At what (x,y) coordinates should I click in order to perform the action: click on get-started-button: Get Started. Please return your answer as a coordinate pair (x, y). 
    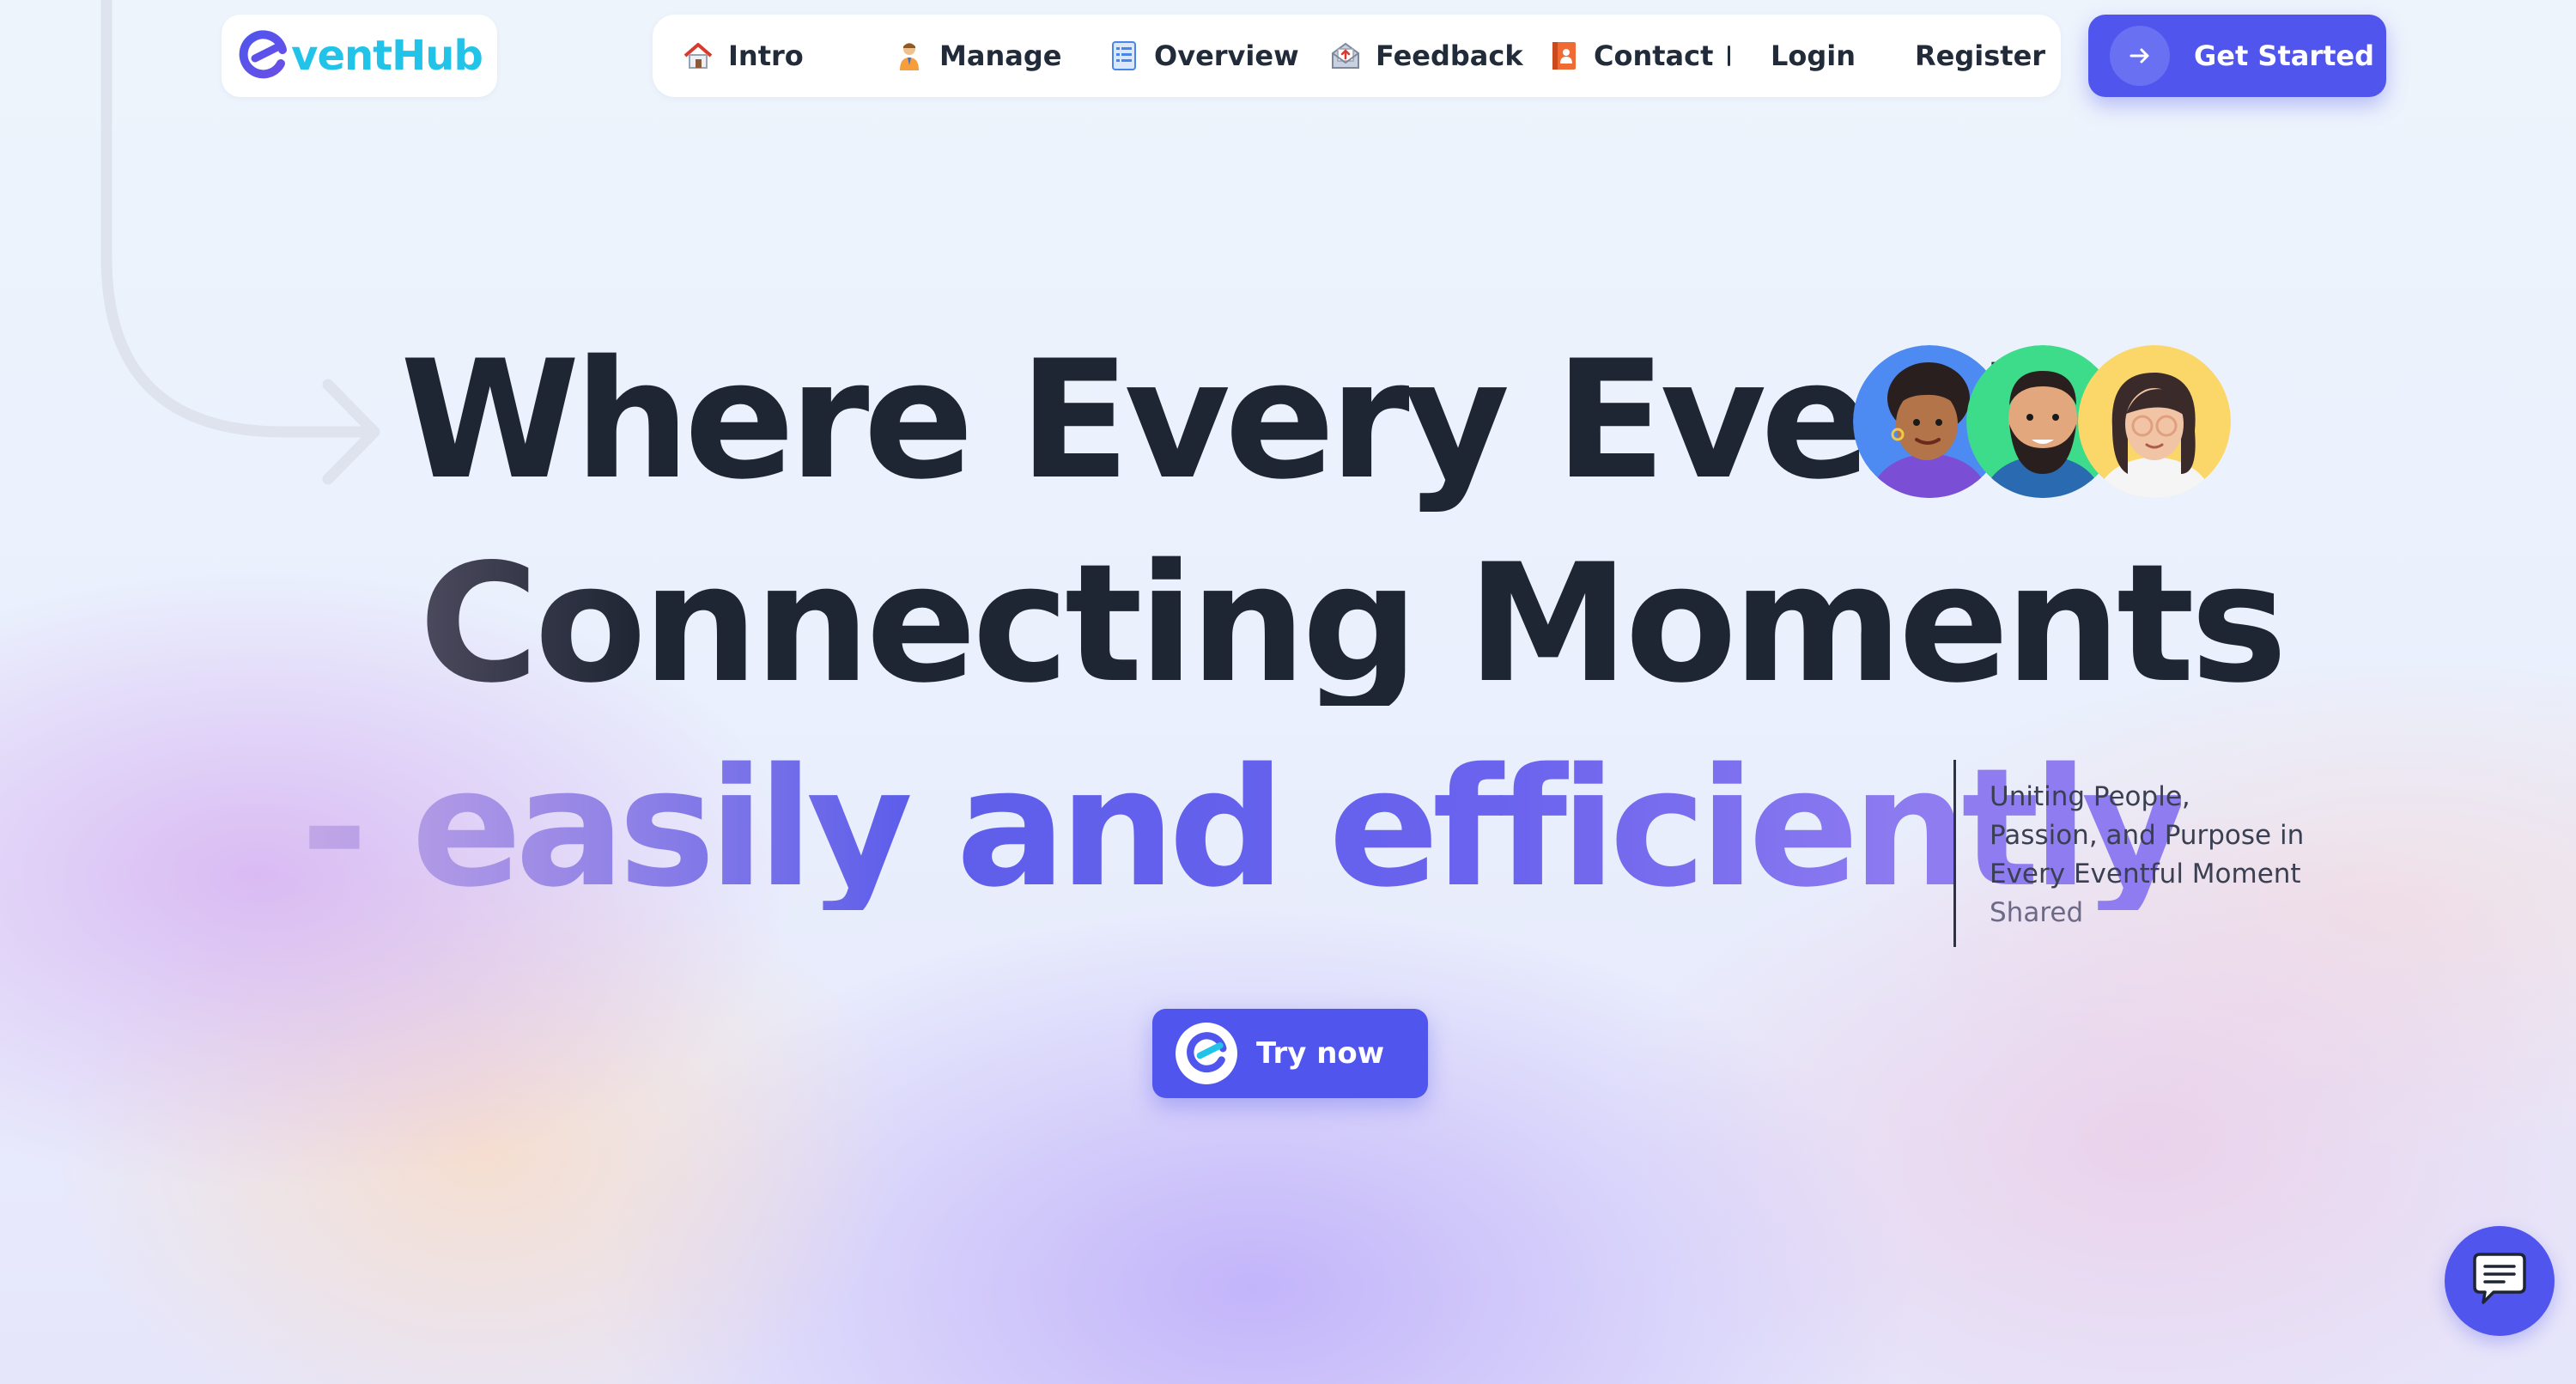
    Looking at the image, I should click on (2237, 56).